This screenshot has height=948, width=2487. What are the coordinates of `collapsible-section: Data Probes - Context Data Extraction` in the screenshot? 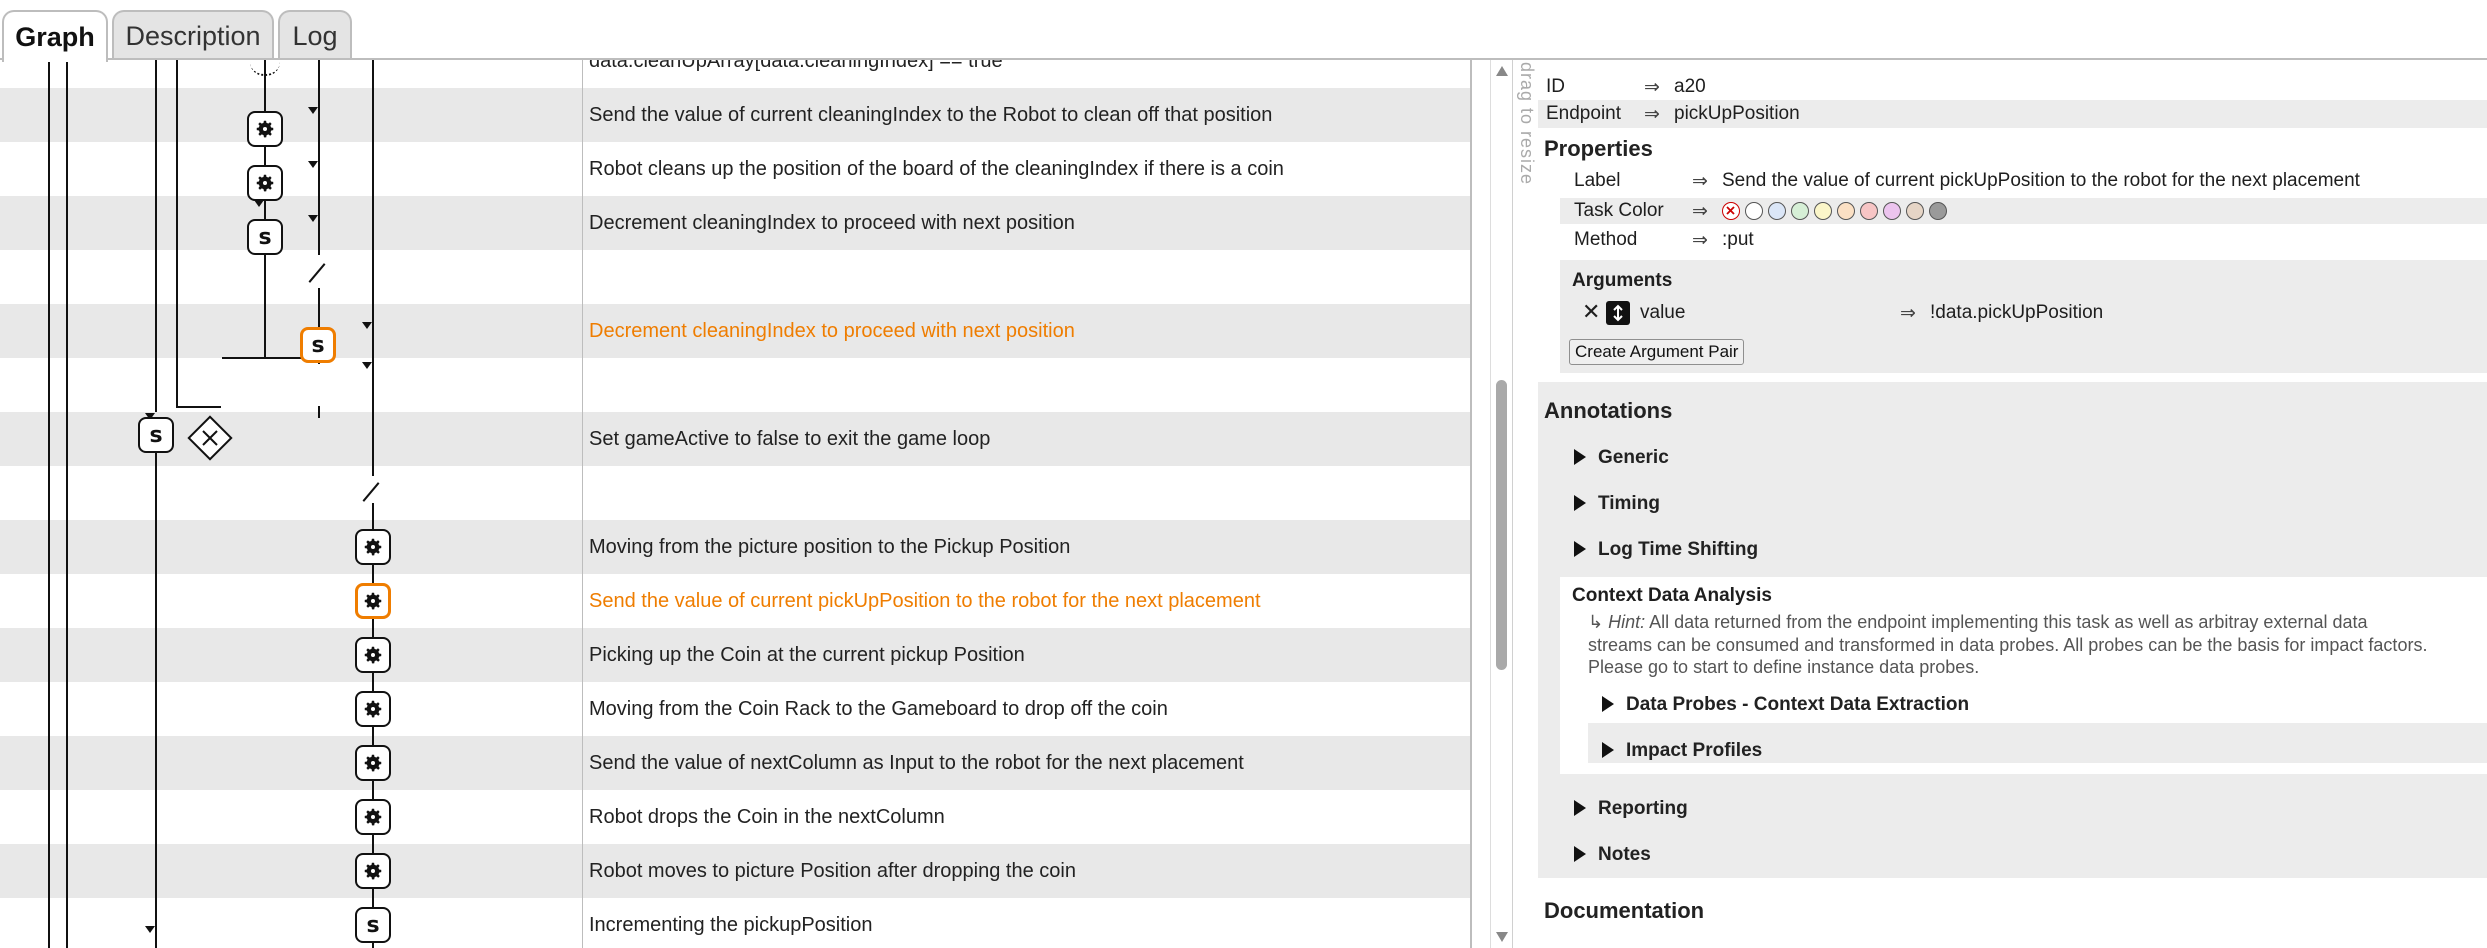 It's located at (1785, 705).